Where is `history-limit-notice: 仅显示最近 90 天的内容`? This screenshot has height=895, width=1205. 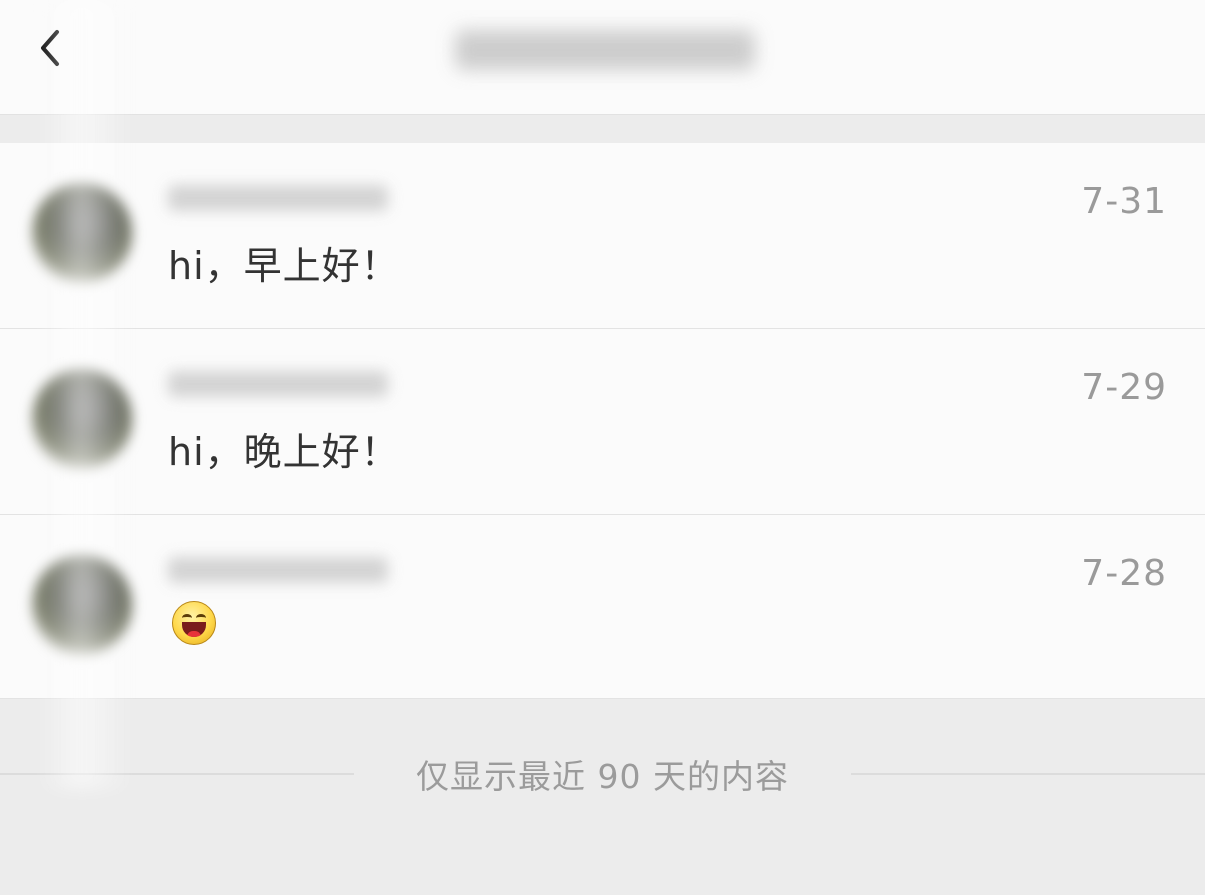 history-limit-notice: 仅显示最近 90 天的内容 is located at coordinates (602, 774).